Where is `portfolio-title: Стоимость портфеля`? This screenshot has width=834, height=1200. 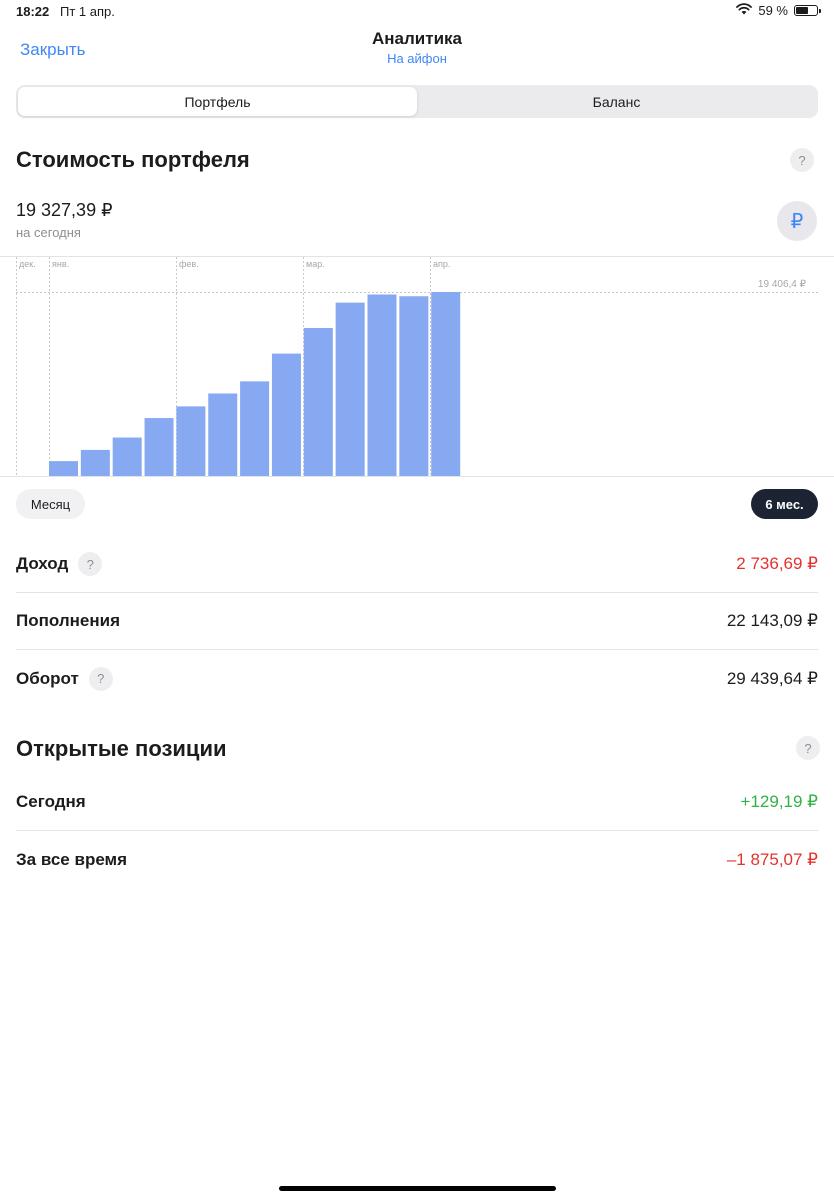 portfolio-title: Стоимость портфеля is located at coordinates (133, 159).